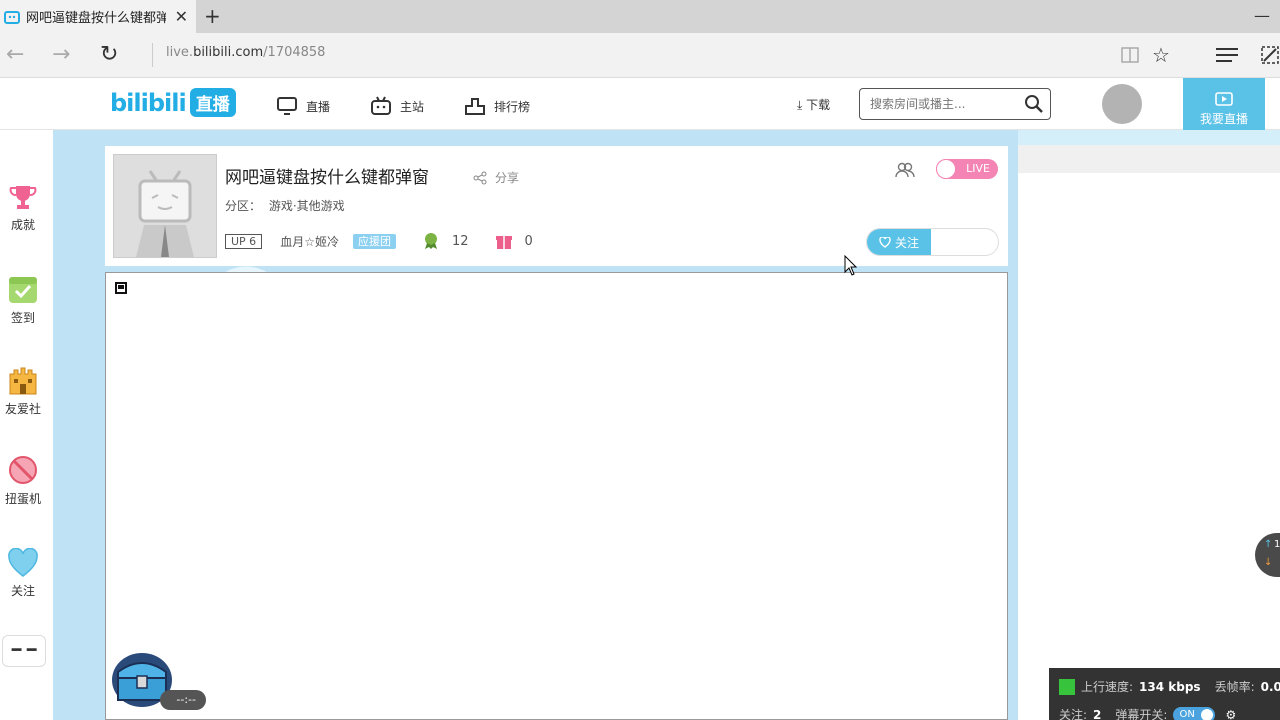 This screenshot has height=720, width=1280. What do you see at coordinates (183, 700) in the screenshot?
I see `chest-timer: --:--` at bounding box center [183, 700].